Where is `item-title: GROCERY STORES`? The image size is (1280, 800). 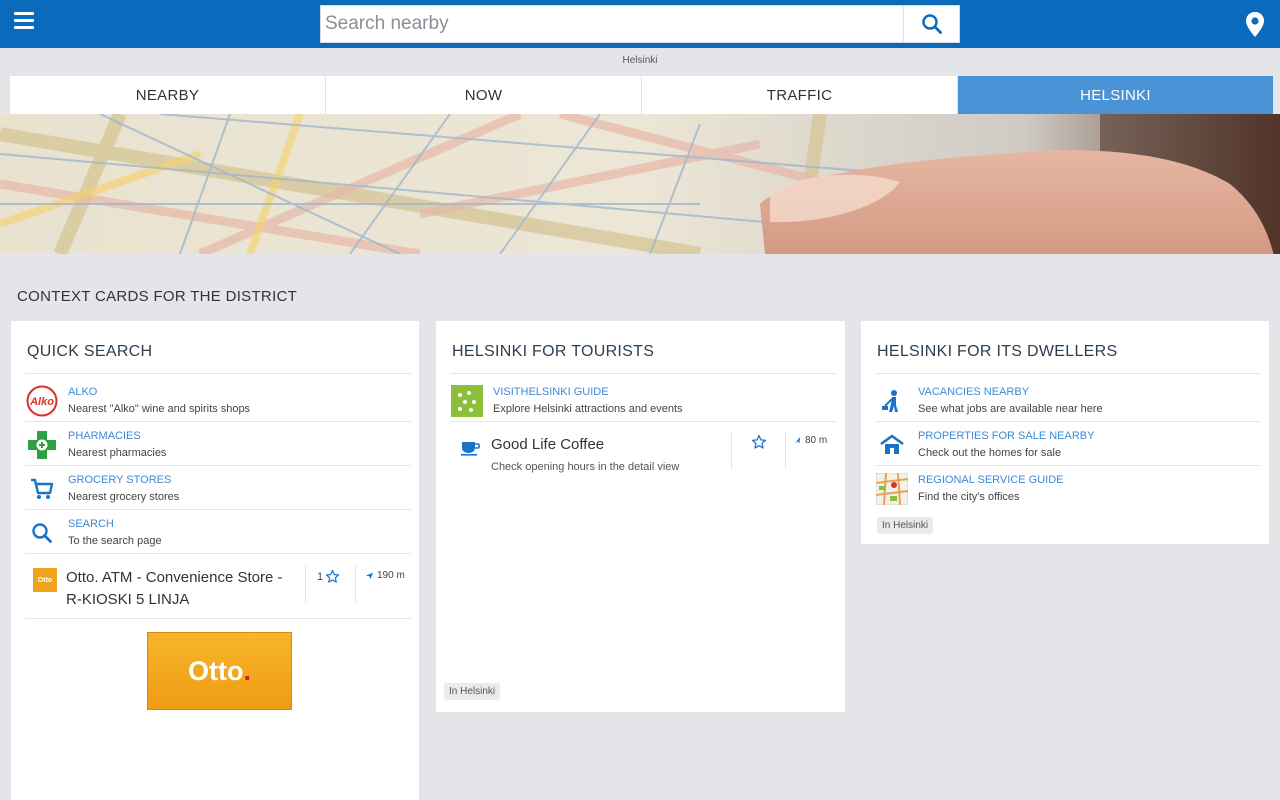 item-title: GROCERY STORES is located at coordinates (120, 480).